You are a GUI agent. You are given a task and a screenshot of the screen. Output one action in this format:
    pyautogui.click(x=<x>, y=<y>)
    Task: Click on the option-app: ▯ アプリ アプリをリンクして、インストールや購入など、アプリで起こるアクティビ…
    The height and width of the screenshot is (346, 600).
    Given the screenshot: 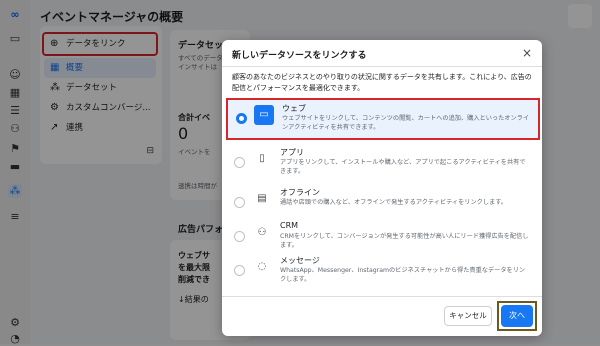 What is the action you would take?
    pyautogui.click(x=381, y=163)
    